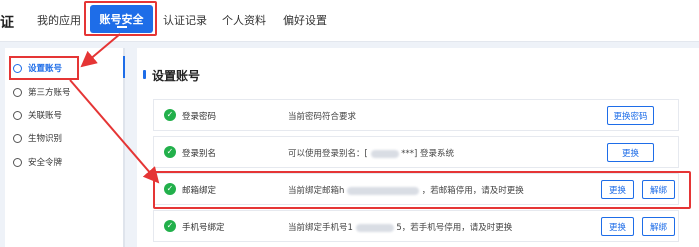 The width and height of the screenshot is (699, 247). Describe the element at coordinates (64, 115) in the screenshot. I see `sidebar-item-linked: 关联账号` at that location.